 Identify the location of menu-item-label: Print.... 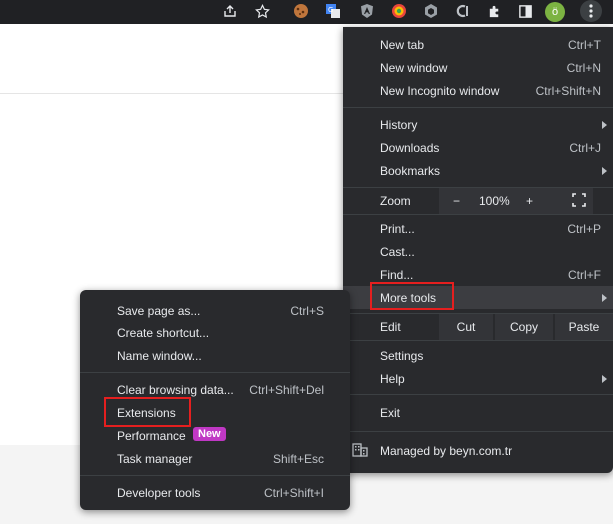
(397, 228).